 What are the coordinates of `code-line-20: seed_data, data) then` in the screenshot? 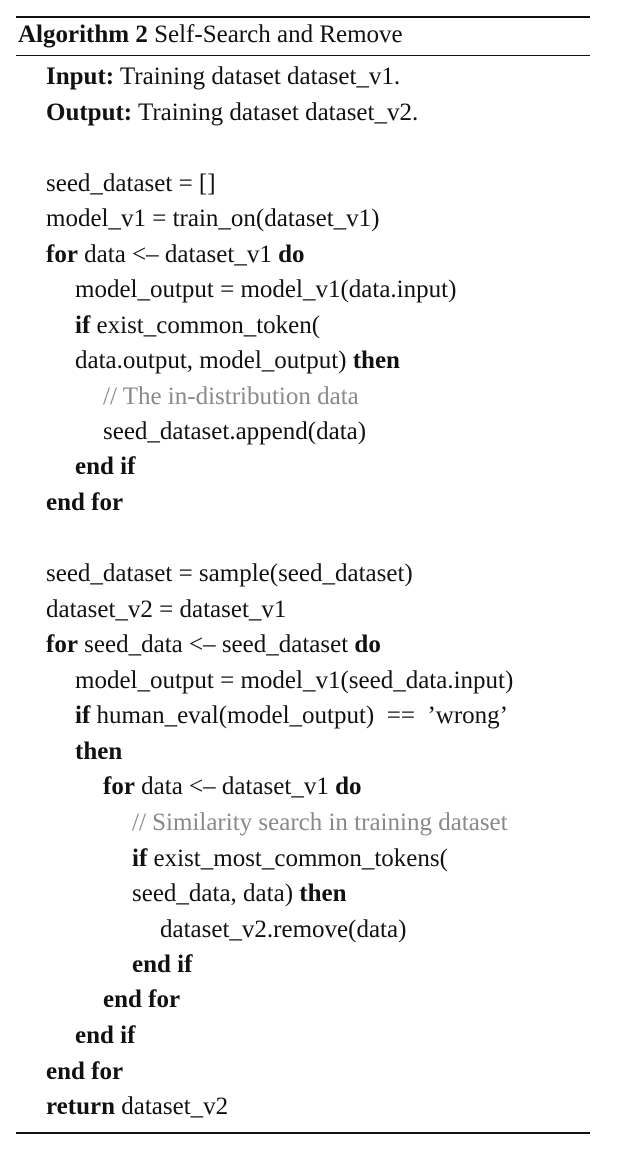 It's located at (239, 894).